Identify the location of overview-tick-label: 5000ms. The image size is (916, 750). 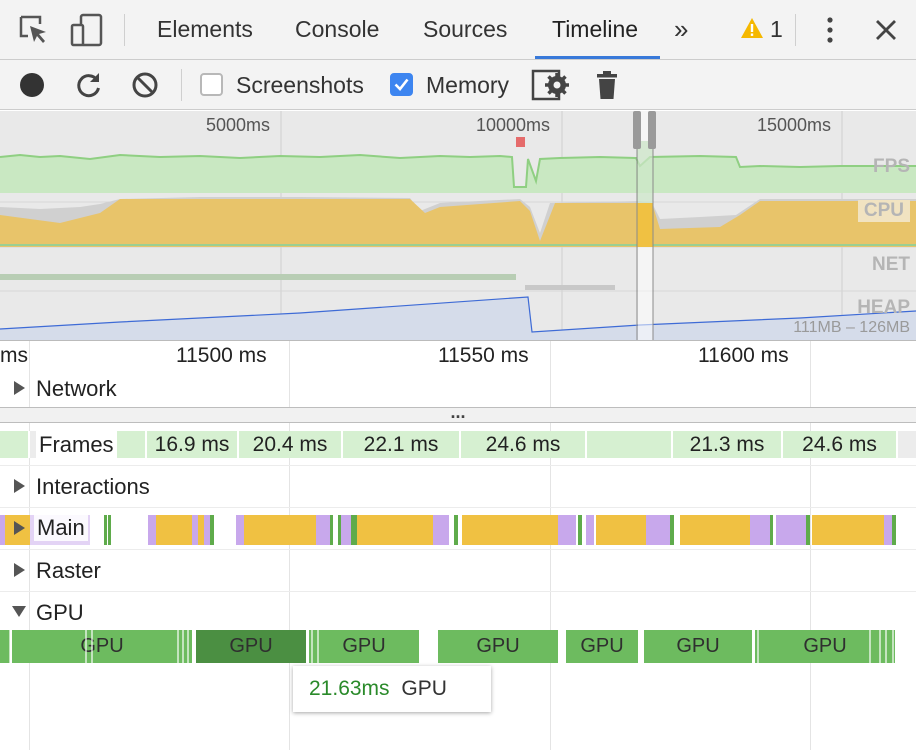
(238, 125).